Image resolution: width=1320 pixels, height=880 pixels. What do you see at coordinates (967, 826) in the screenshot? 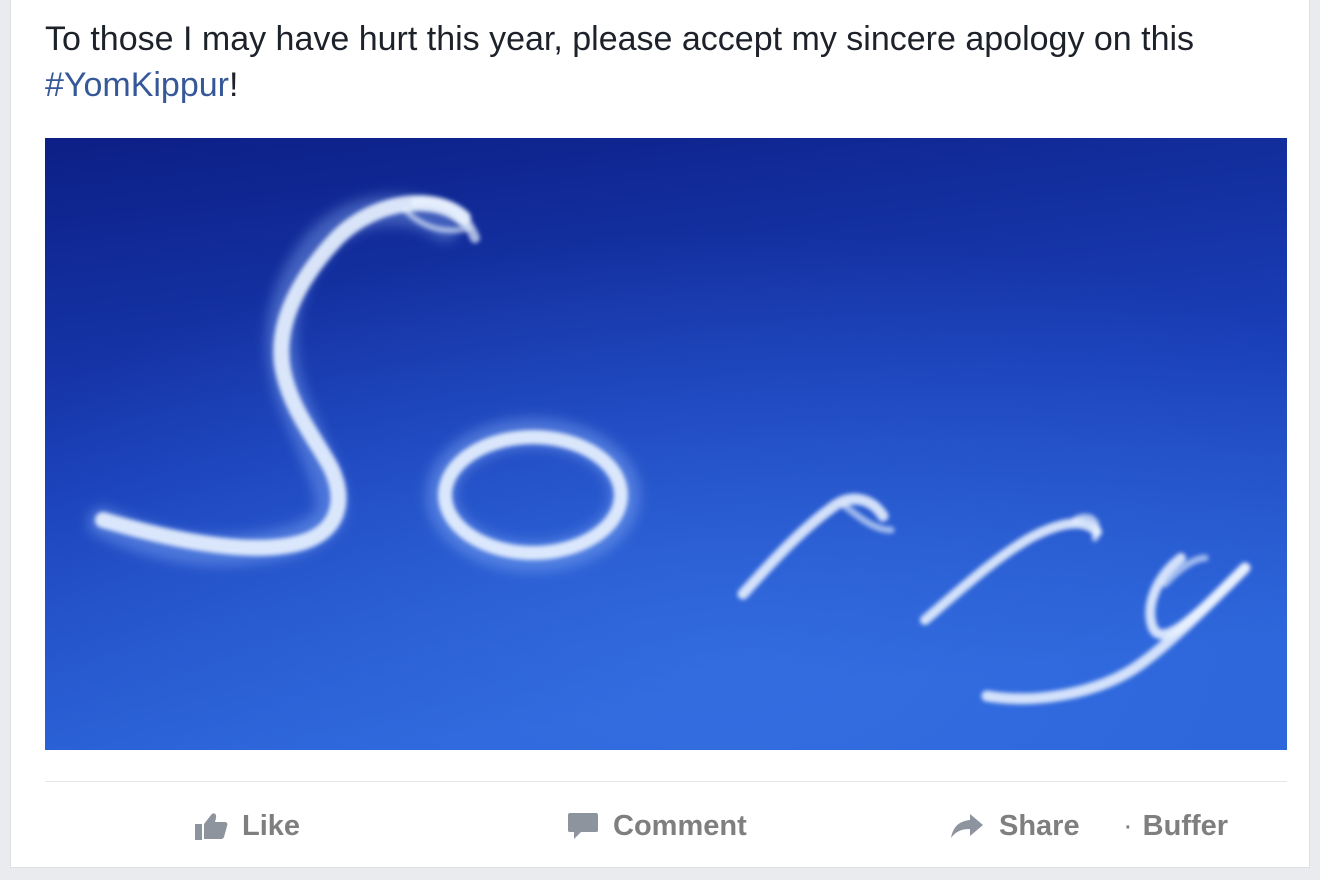
I see `share-arrow-icon` at bounding box center [967, 826].